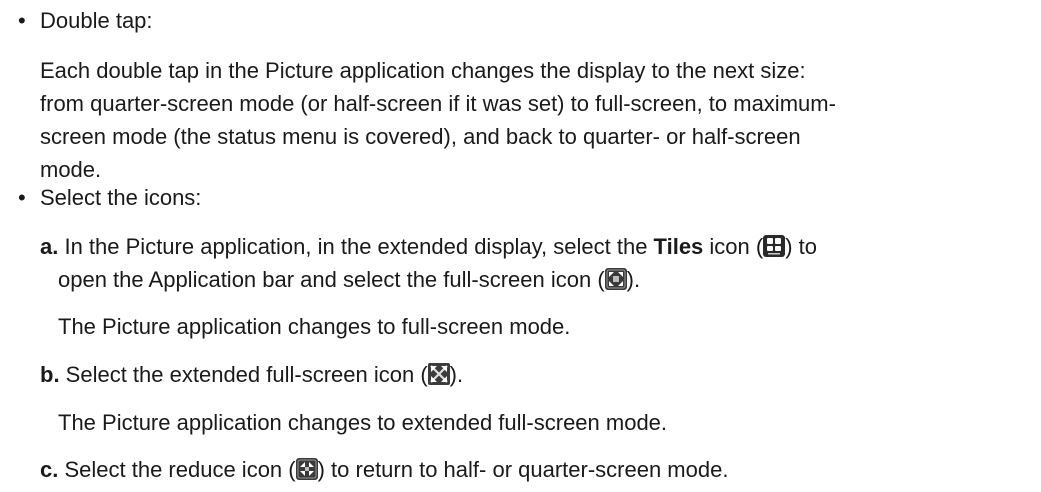 Image resolution: width=1041 pixels, height=492 pixels. What do you see at coordinates (306, 469) in the screenshot?
I see `reduce-icon` at bounding box center [306, 469].